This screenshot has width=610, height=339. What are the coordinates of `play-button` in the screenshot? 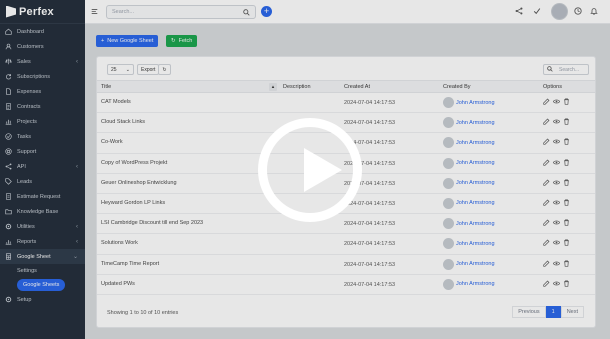 It's located at (310, 170).